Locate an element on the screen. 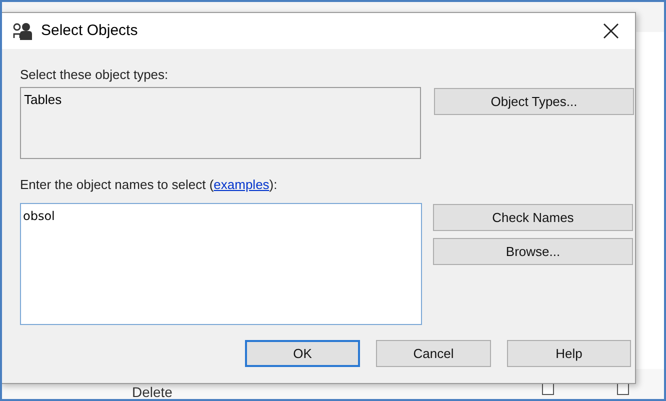 The width and height of the screenshot is (666, 401). object-types-box: Tables is located at coordinates (220, 123).